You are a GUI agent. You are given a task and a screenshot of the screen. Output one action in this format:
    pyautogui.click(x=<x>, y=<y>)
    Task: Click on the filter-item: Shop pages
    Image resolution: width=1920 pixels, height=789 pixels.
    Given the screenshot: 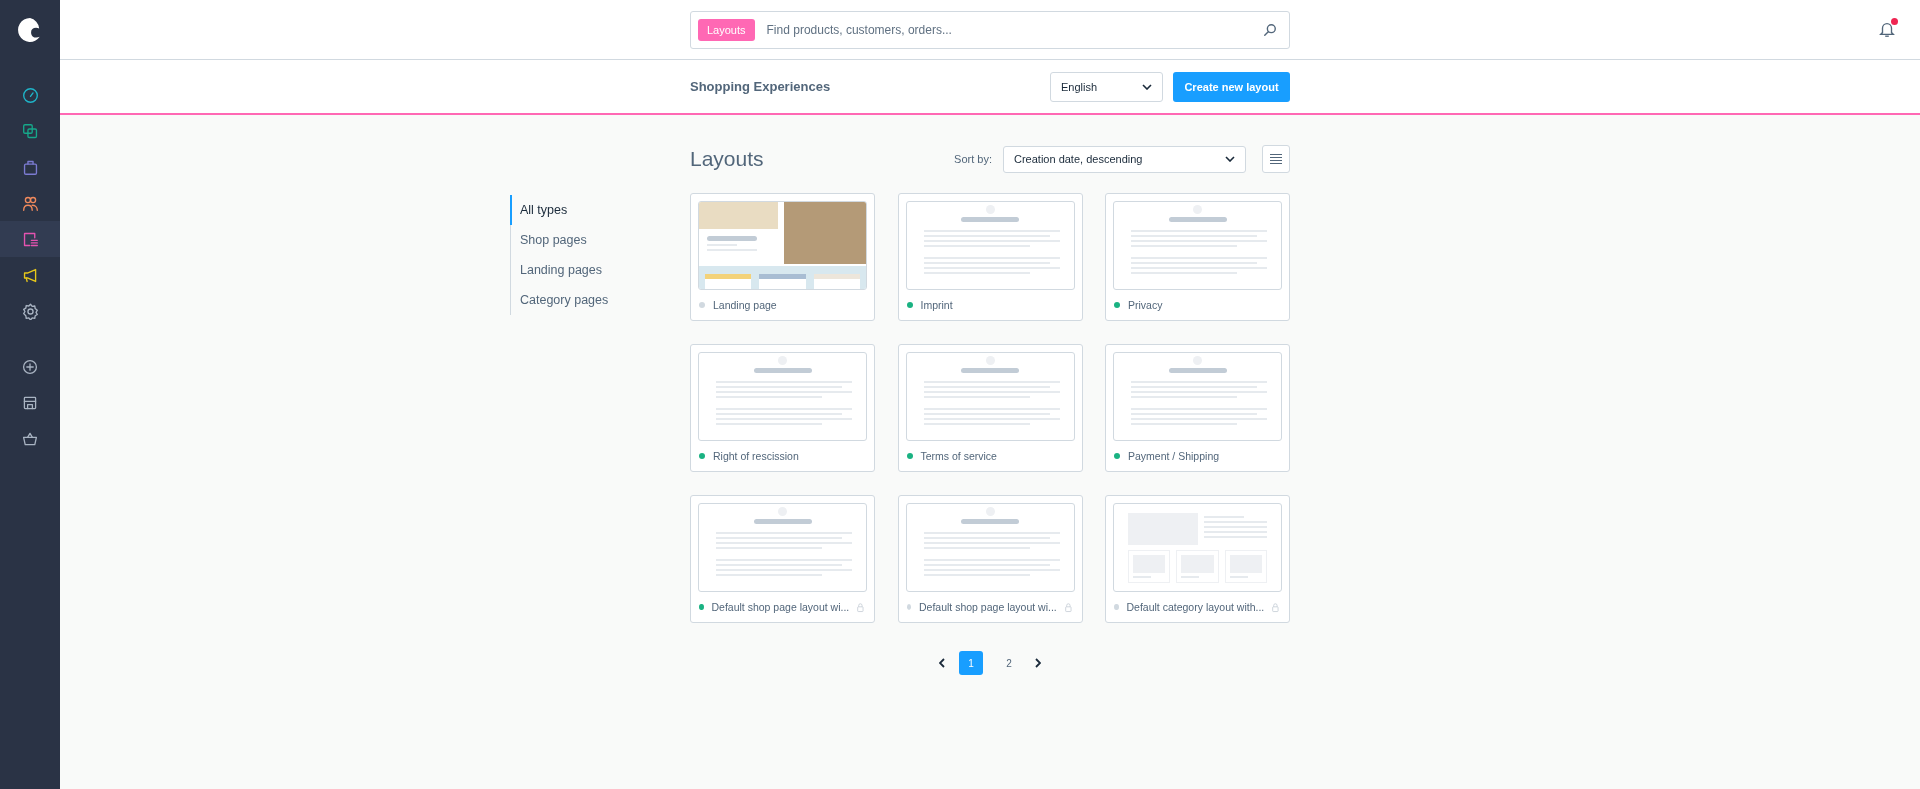 What is the action you would take?
    pyautogui.click(x=600, y=240)
    